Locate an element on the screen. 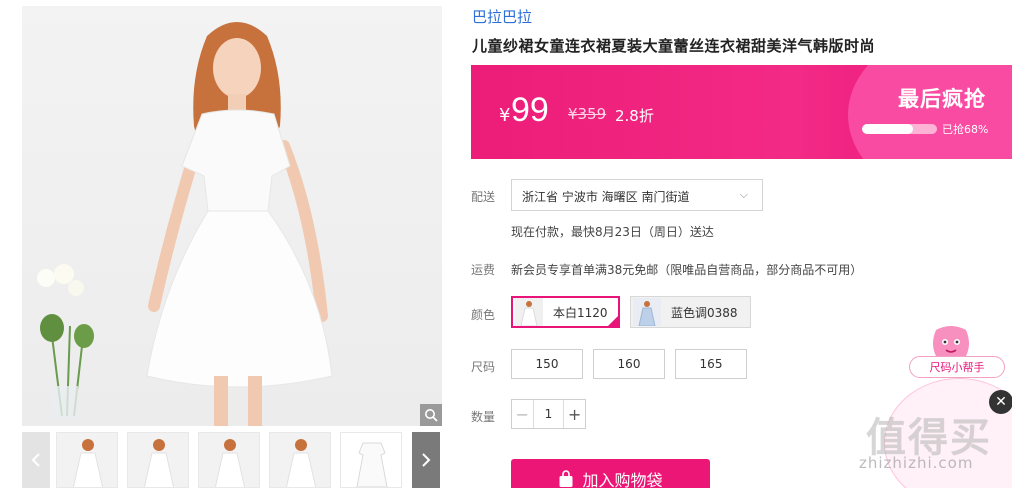 The width and height of the screenshot is (1012, 488). thumbnail-prev-button is located at coordinates (36, 460).